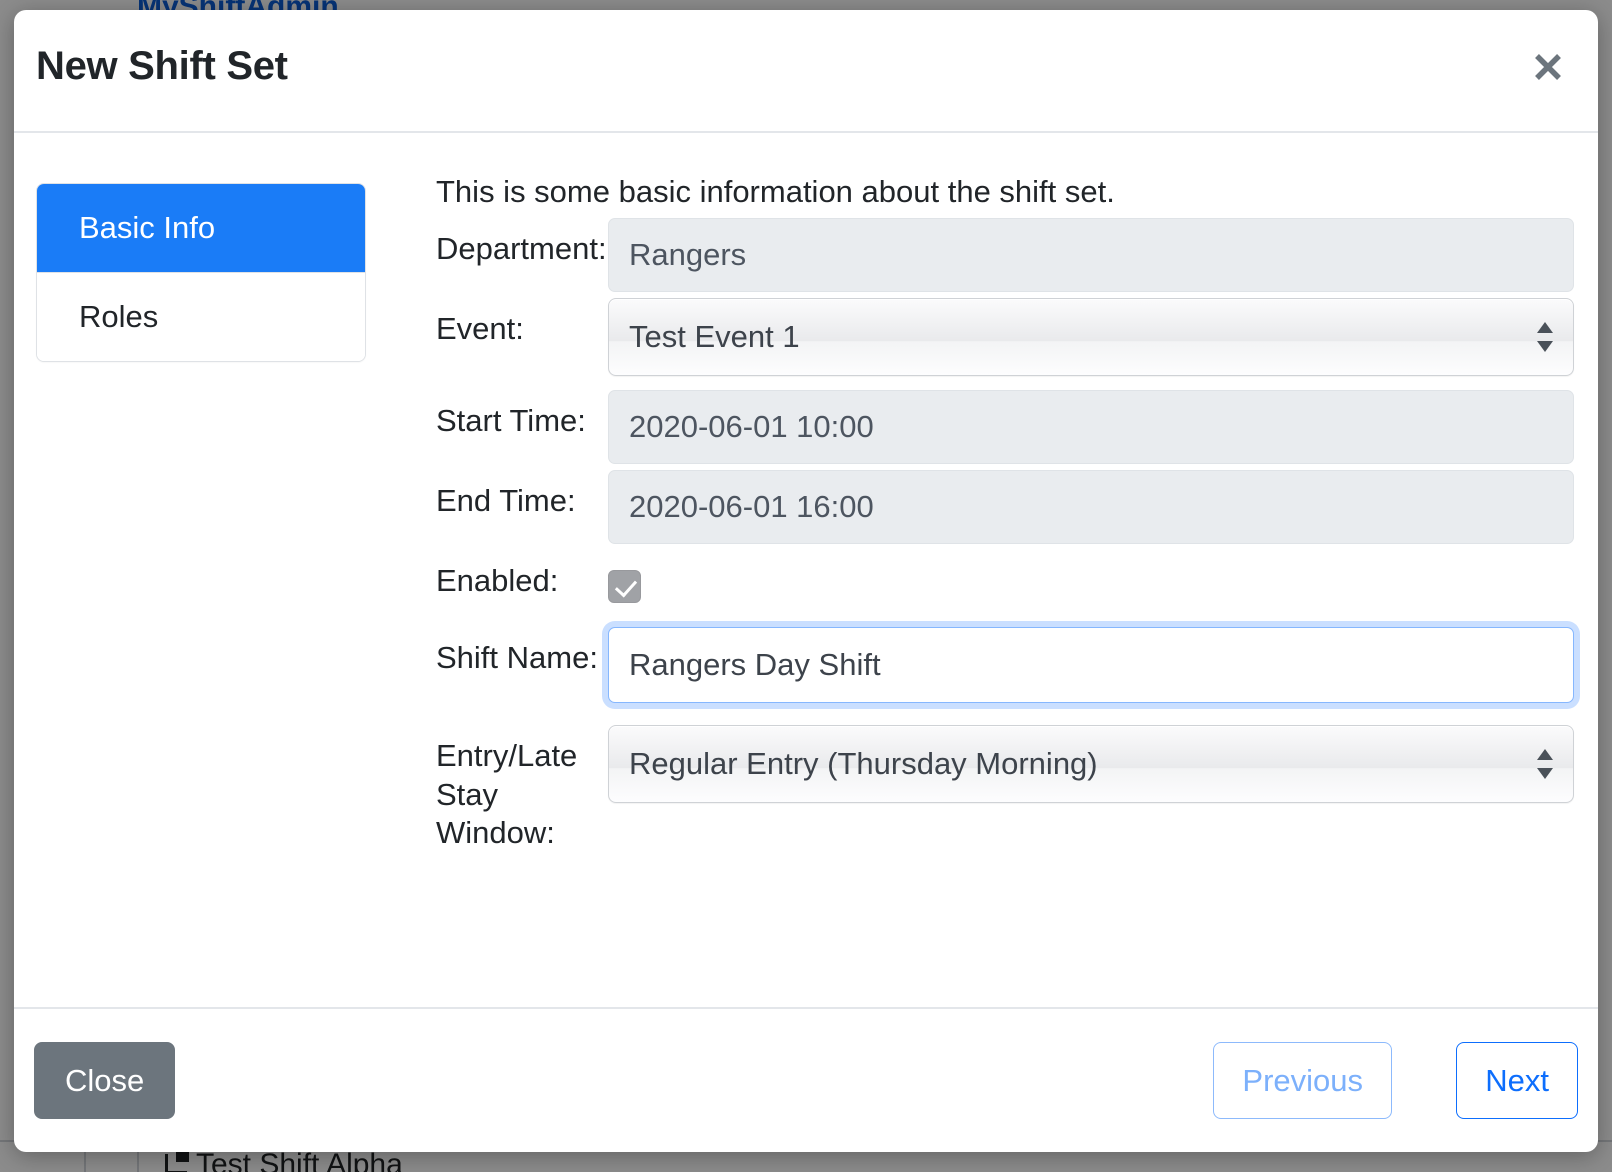 The height and width of the screenshot is (1172, 1612). Describe the element at coordinates (1091, 426) in the screenshot. I see `start-time-field: 2020-06-01 10:00` at that location.